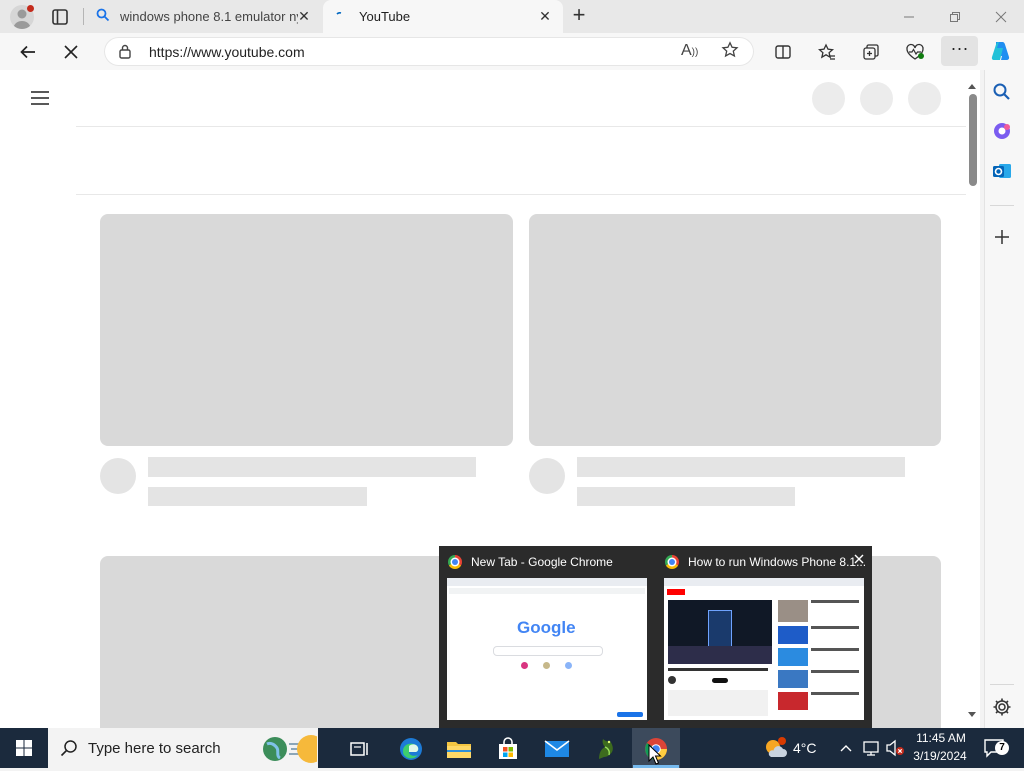 The image size is (1024, 771). What do you see at coordinates (60, 17) in the screenshot?
I see `tab-actions-icon` at bounding box center [60, 17].